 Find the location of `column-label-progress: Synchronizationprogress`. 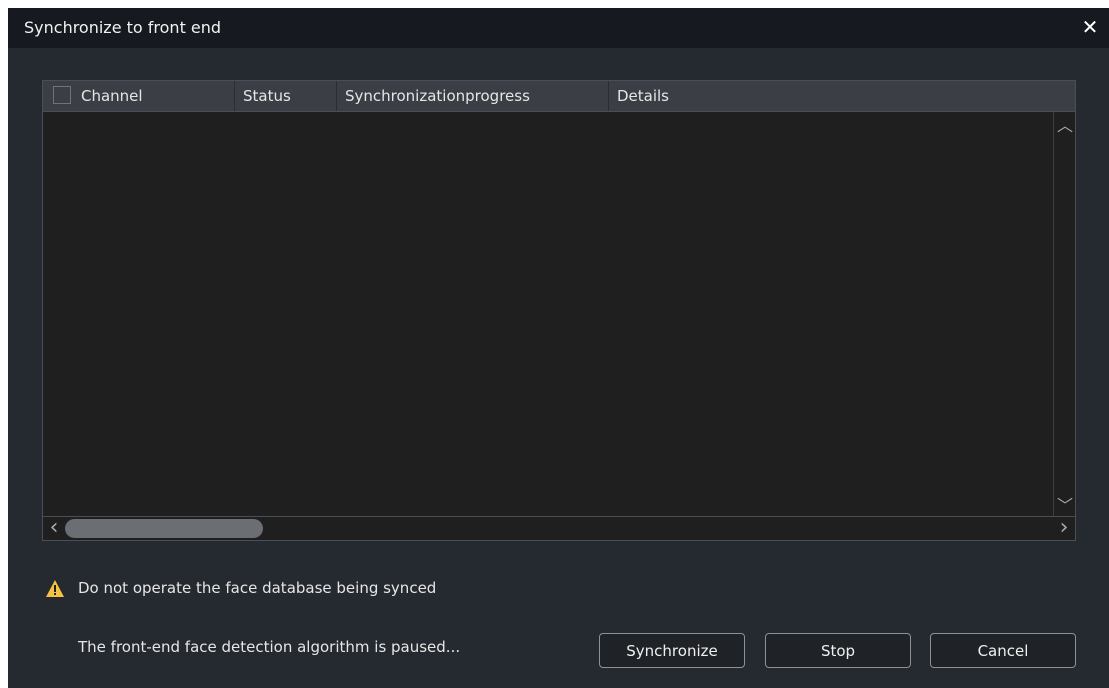

column-label-progress: Synchronizationprogress is located at coordinates (437, 96).